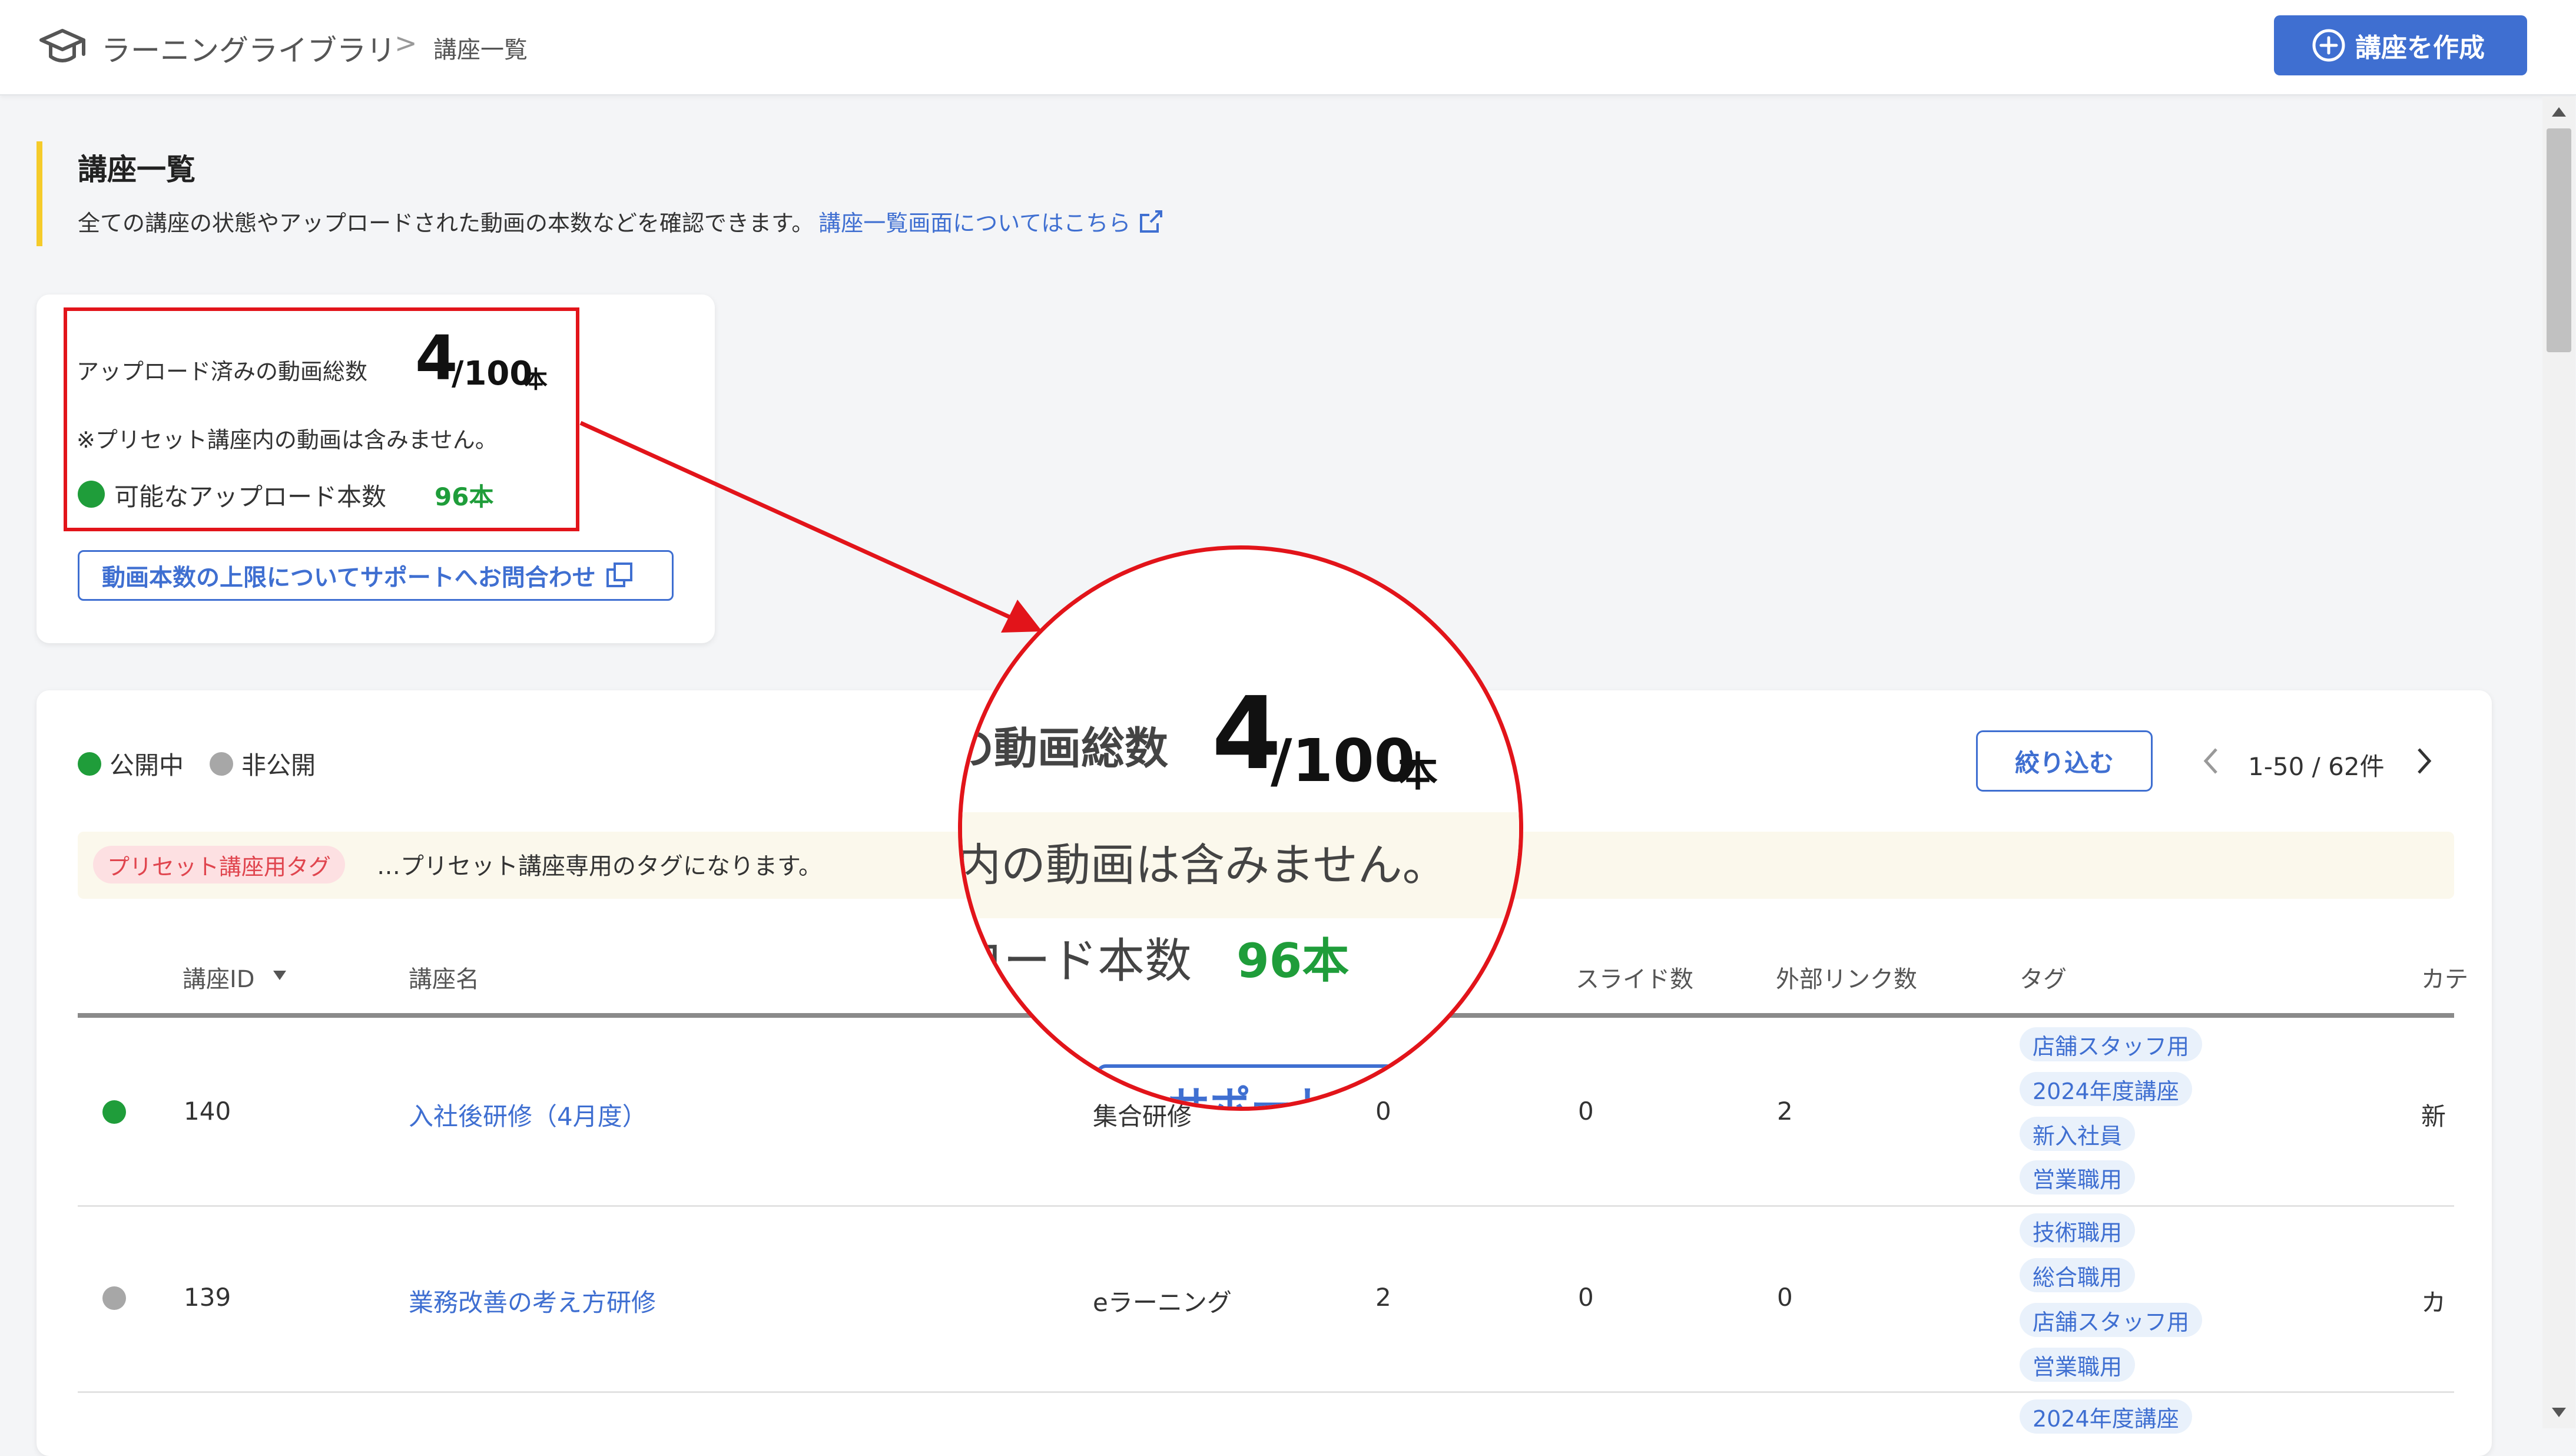 The image size is (2576, 1456). I want to click on sort-down-icon, so click(280, 975).